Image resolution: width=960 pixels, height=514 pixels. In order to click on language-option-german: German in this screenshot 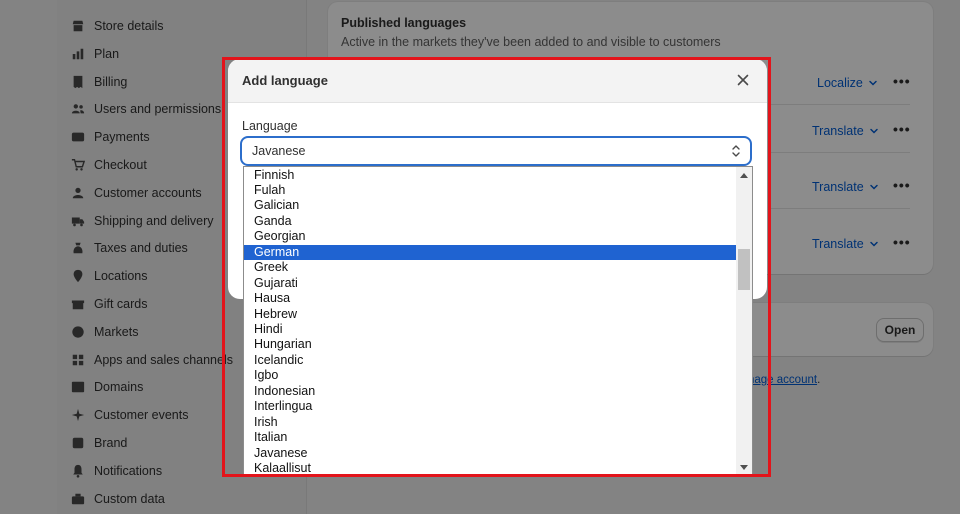, I will do `click(490, 252)`.